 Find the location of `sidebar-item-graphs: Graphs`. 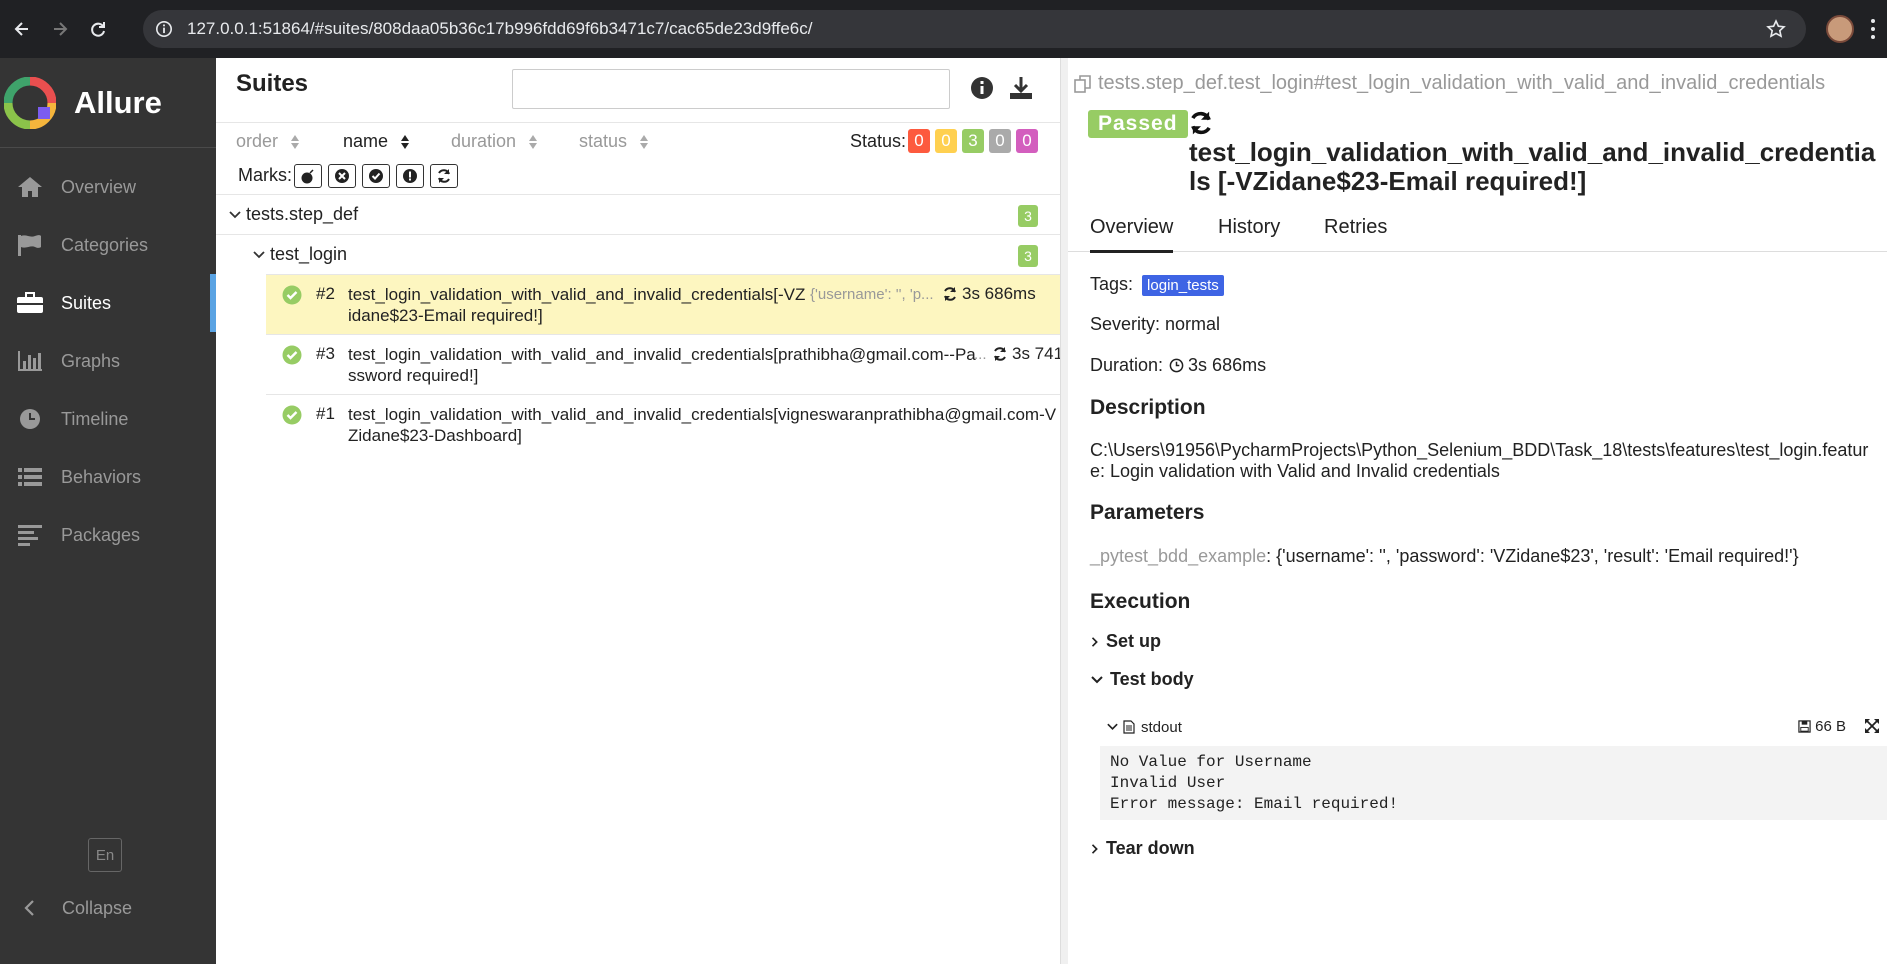

sidebar-item-graphs: Graphs is located at coordinates (108, 361).